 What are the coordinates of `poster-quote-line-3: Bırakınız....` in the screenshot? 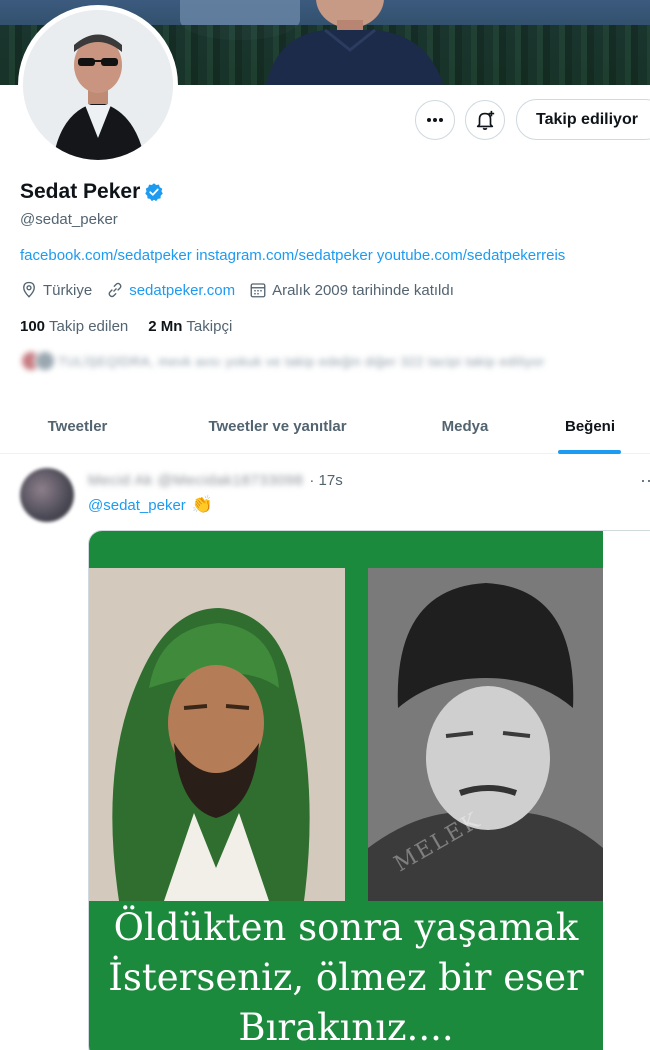 It's located at (346, 1027).